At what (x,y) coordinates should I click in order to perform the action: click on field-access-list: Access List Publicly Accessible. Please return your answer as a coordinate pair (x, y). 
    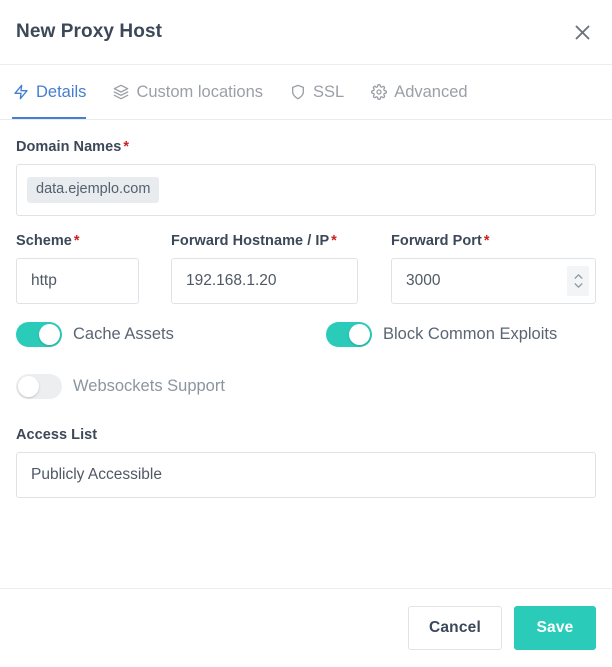
    Looking at the image, I should click on (306, 462).